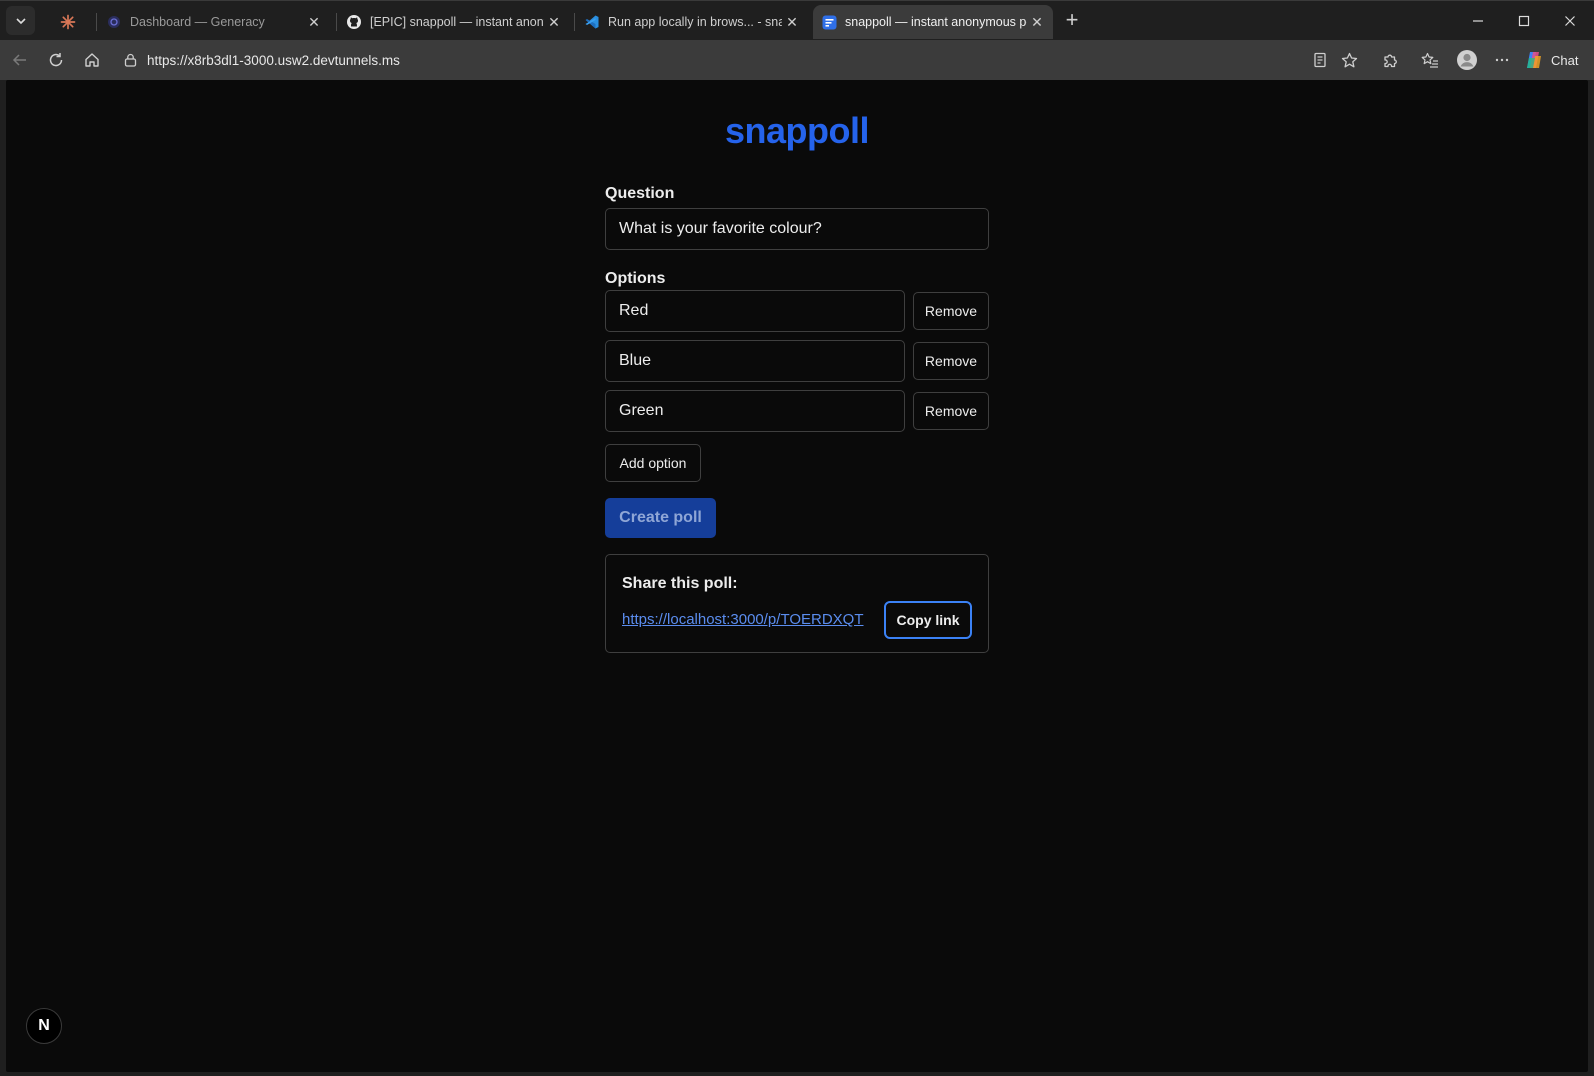 This screenshot has height=1076, width=1594. I want to click on create-poll-button: Create poll, so click(660, 518).